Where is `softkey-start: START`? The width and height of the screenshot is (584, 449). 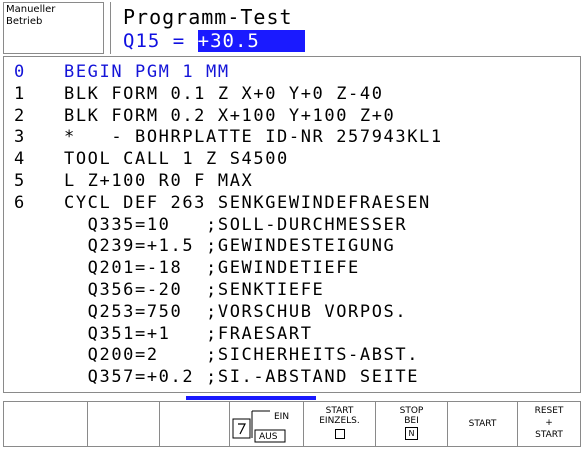
softkey-start: START is located at coordinates (483, 424).